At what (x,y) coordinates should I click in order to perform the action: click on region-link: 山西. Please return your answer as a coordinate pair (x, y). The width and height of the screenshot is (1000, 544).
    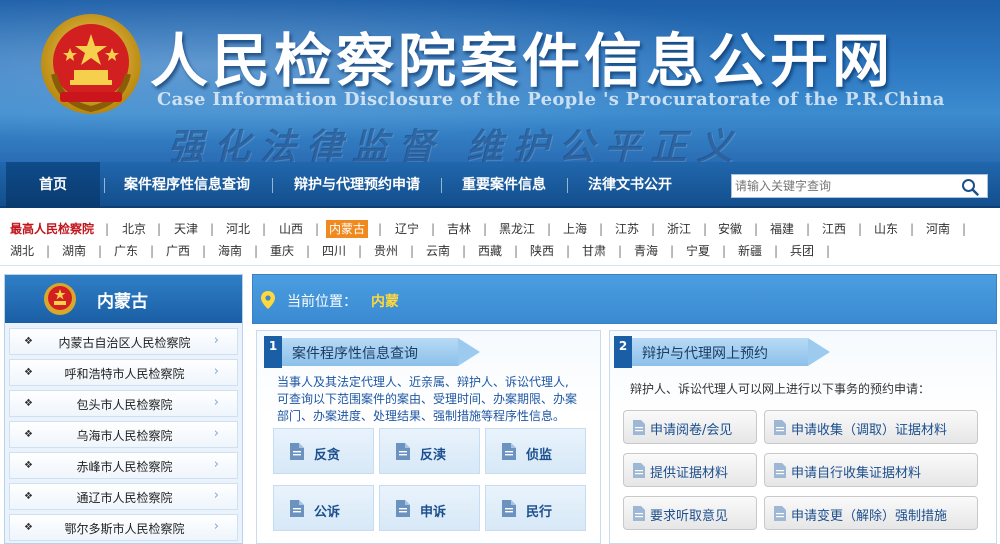
    Looking at the image, I should click on (291, 229).